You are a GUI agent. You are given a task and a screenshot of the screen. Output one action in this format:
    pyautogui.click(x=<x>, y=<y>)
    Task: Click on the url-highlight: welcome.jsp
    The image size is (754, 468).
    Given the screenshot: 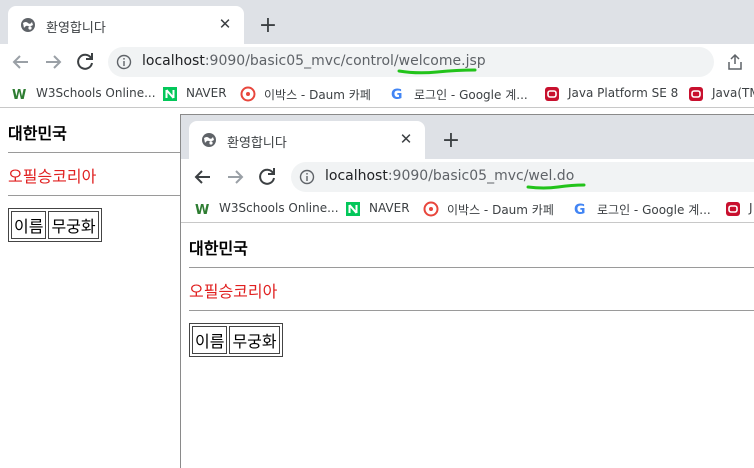 What is the action you would take?
    pyautogui.click(x=441, y=64)
    